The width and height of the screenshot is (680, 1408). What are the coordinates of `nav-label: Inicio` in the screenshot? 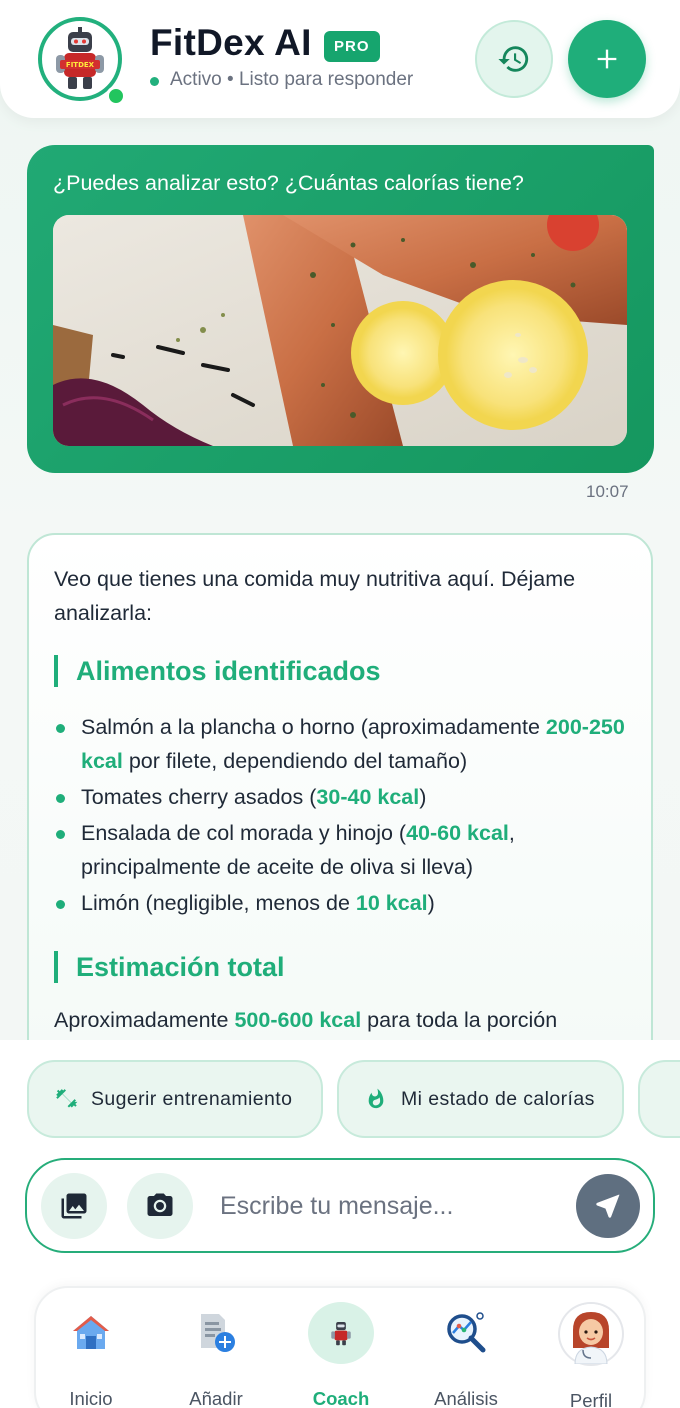 It's located at (91, 1398).